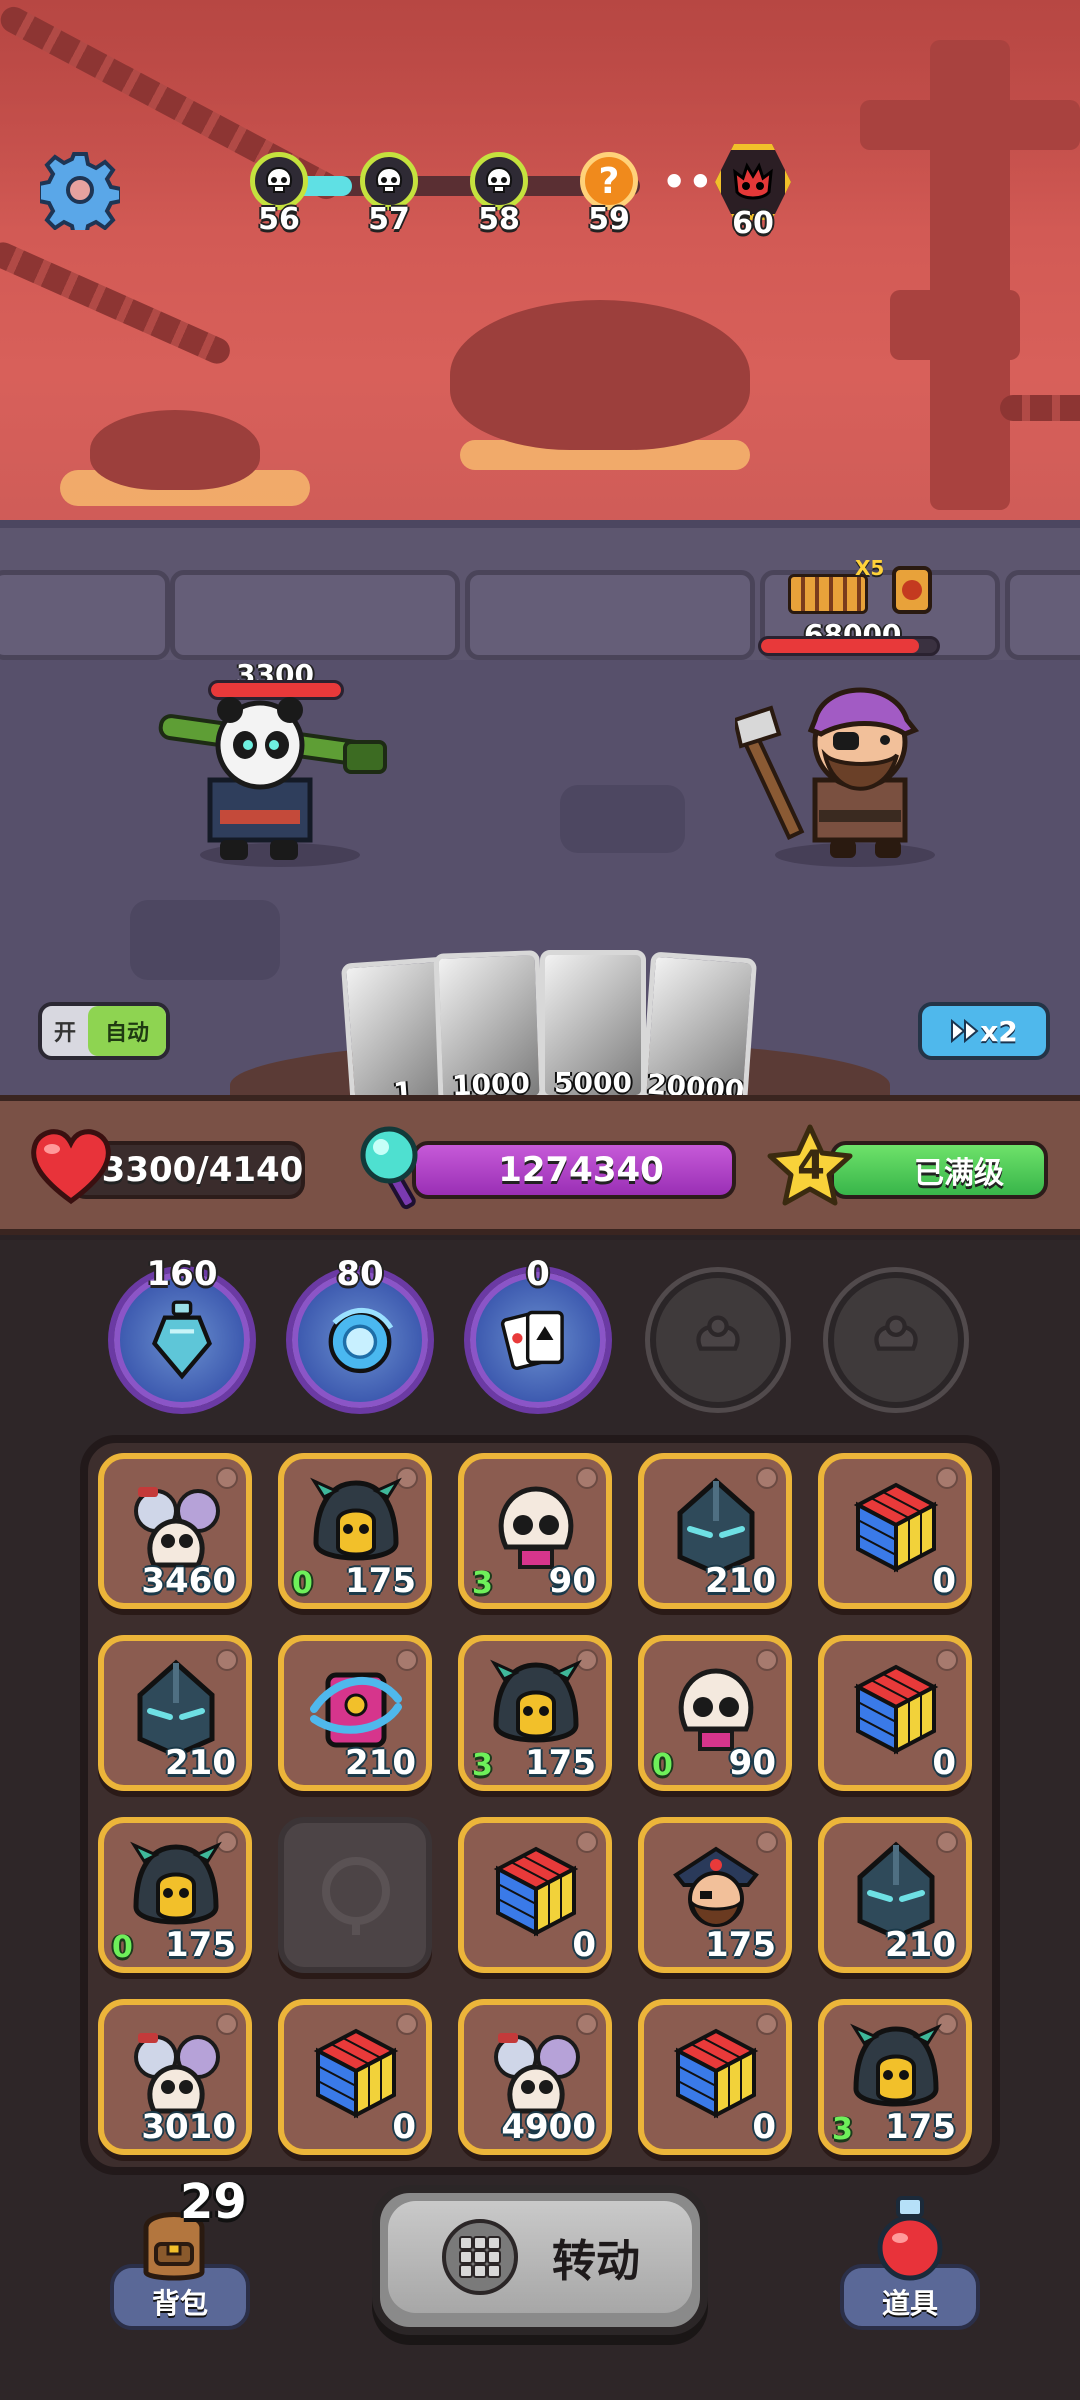 This screenshot has width=1080, height=2400. What do you see at coordinates (609, 219) in the screenshot?
I see `wave-number: 59` at bounding box center [609, 219].